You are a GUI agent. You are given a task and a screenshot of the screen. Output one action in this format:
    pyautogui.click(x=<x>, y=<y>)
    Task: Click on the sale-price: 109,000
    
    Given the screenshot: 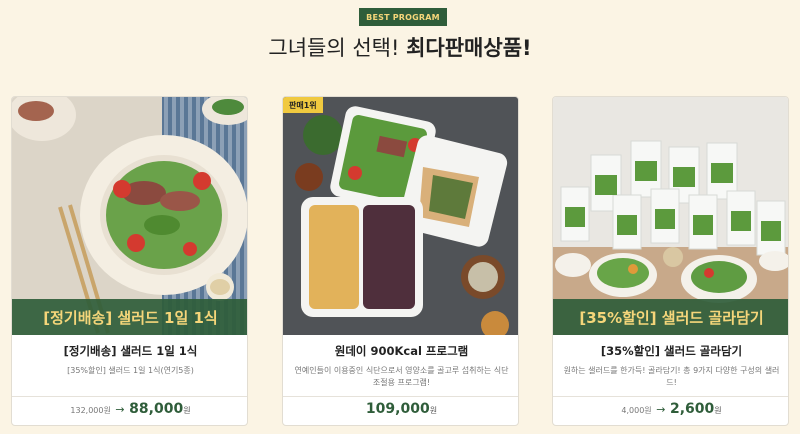 What is the action you would take?
    pyautogui.click(x=397, y=409)
    